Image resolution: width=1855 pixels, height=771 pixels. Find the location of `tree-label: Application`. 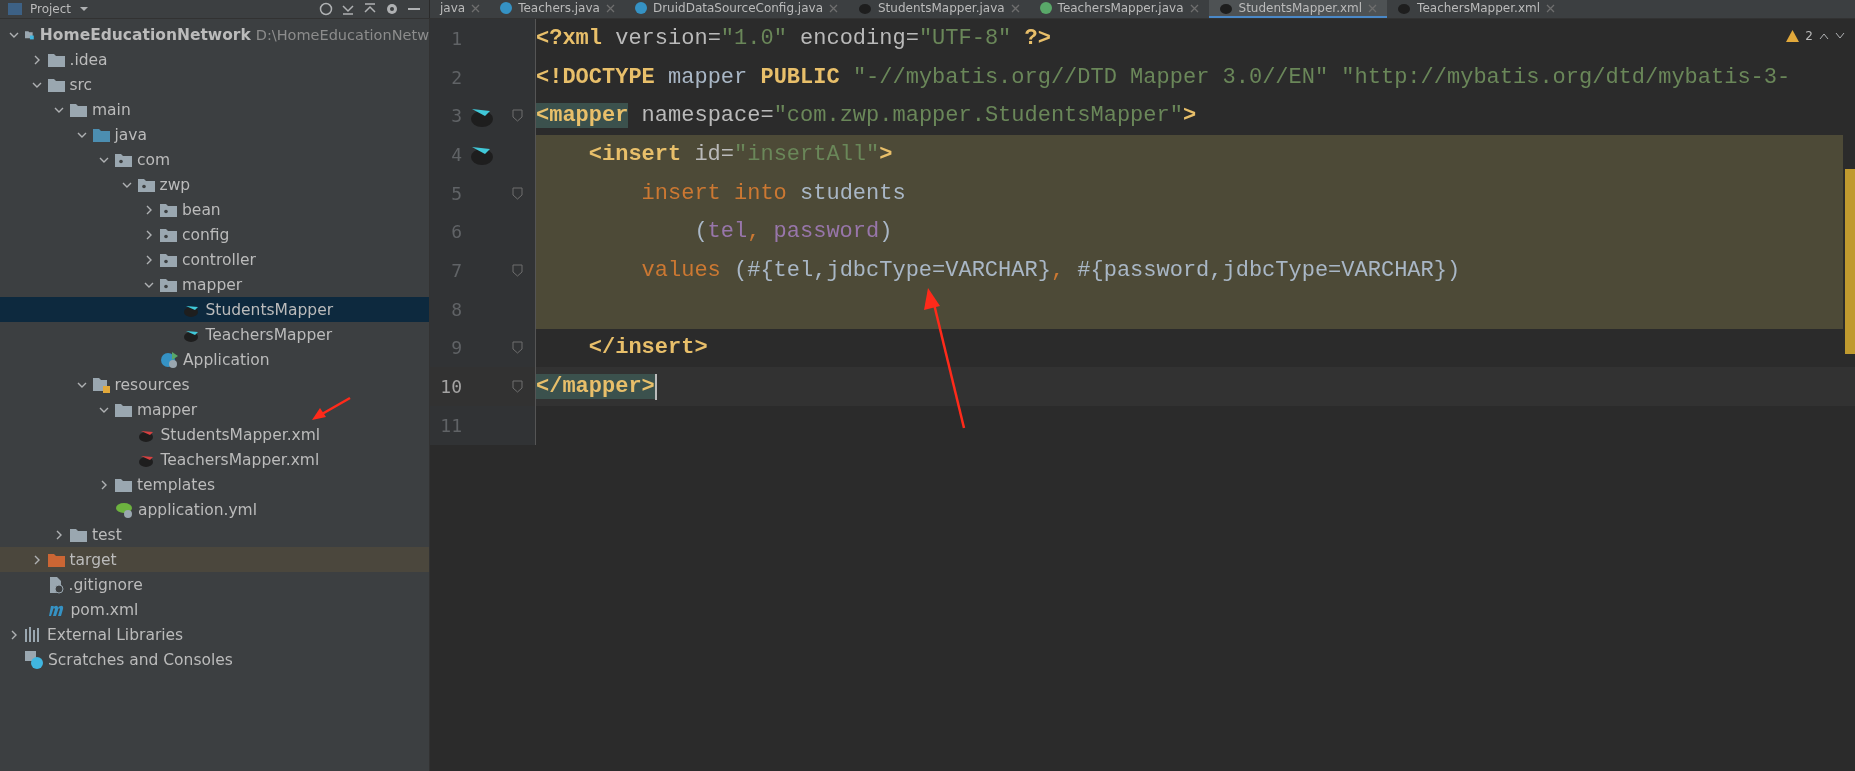

tree-label: Application is located at coordinates (226, 359).